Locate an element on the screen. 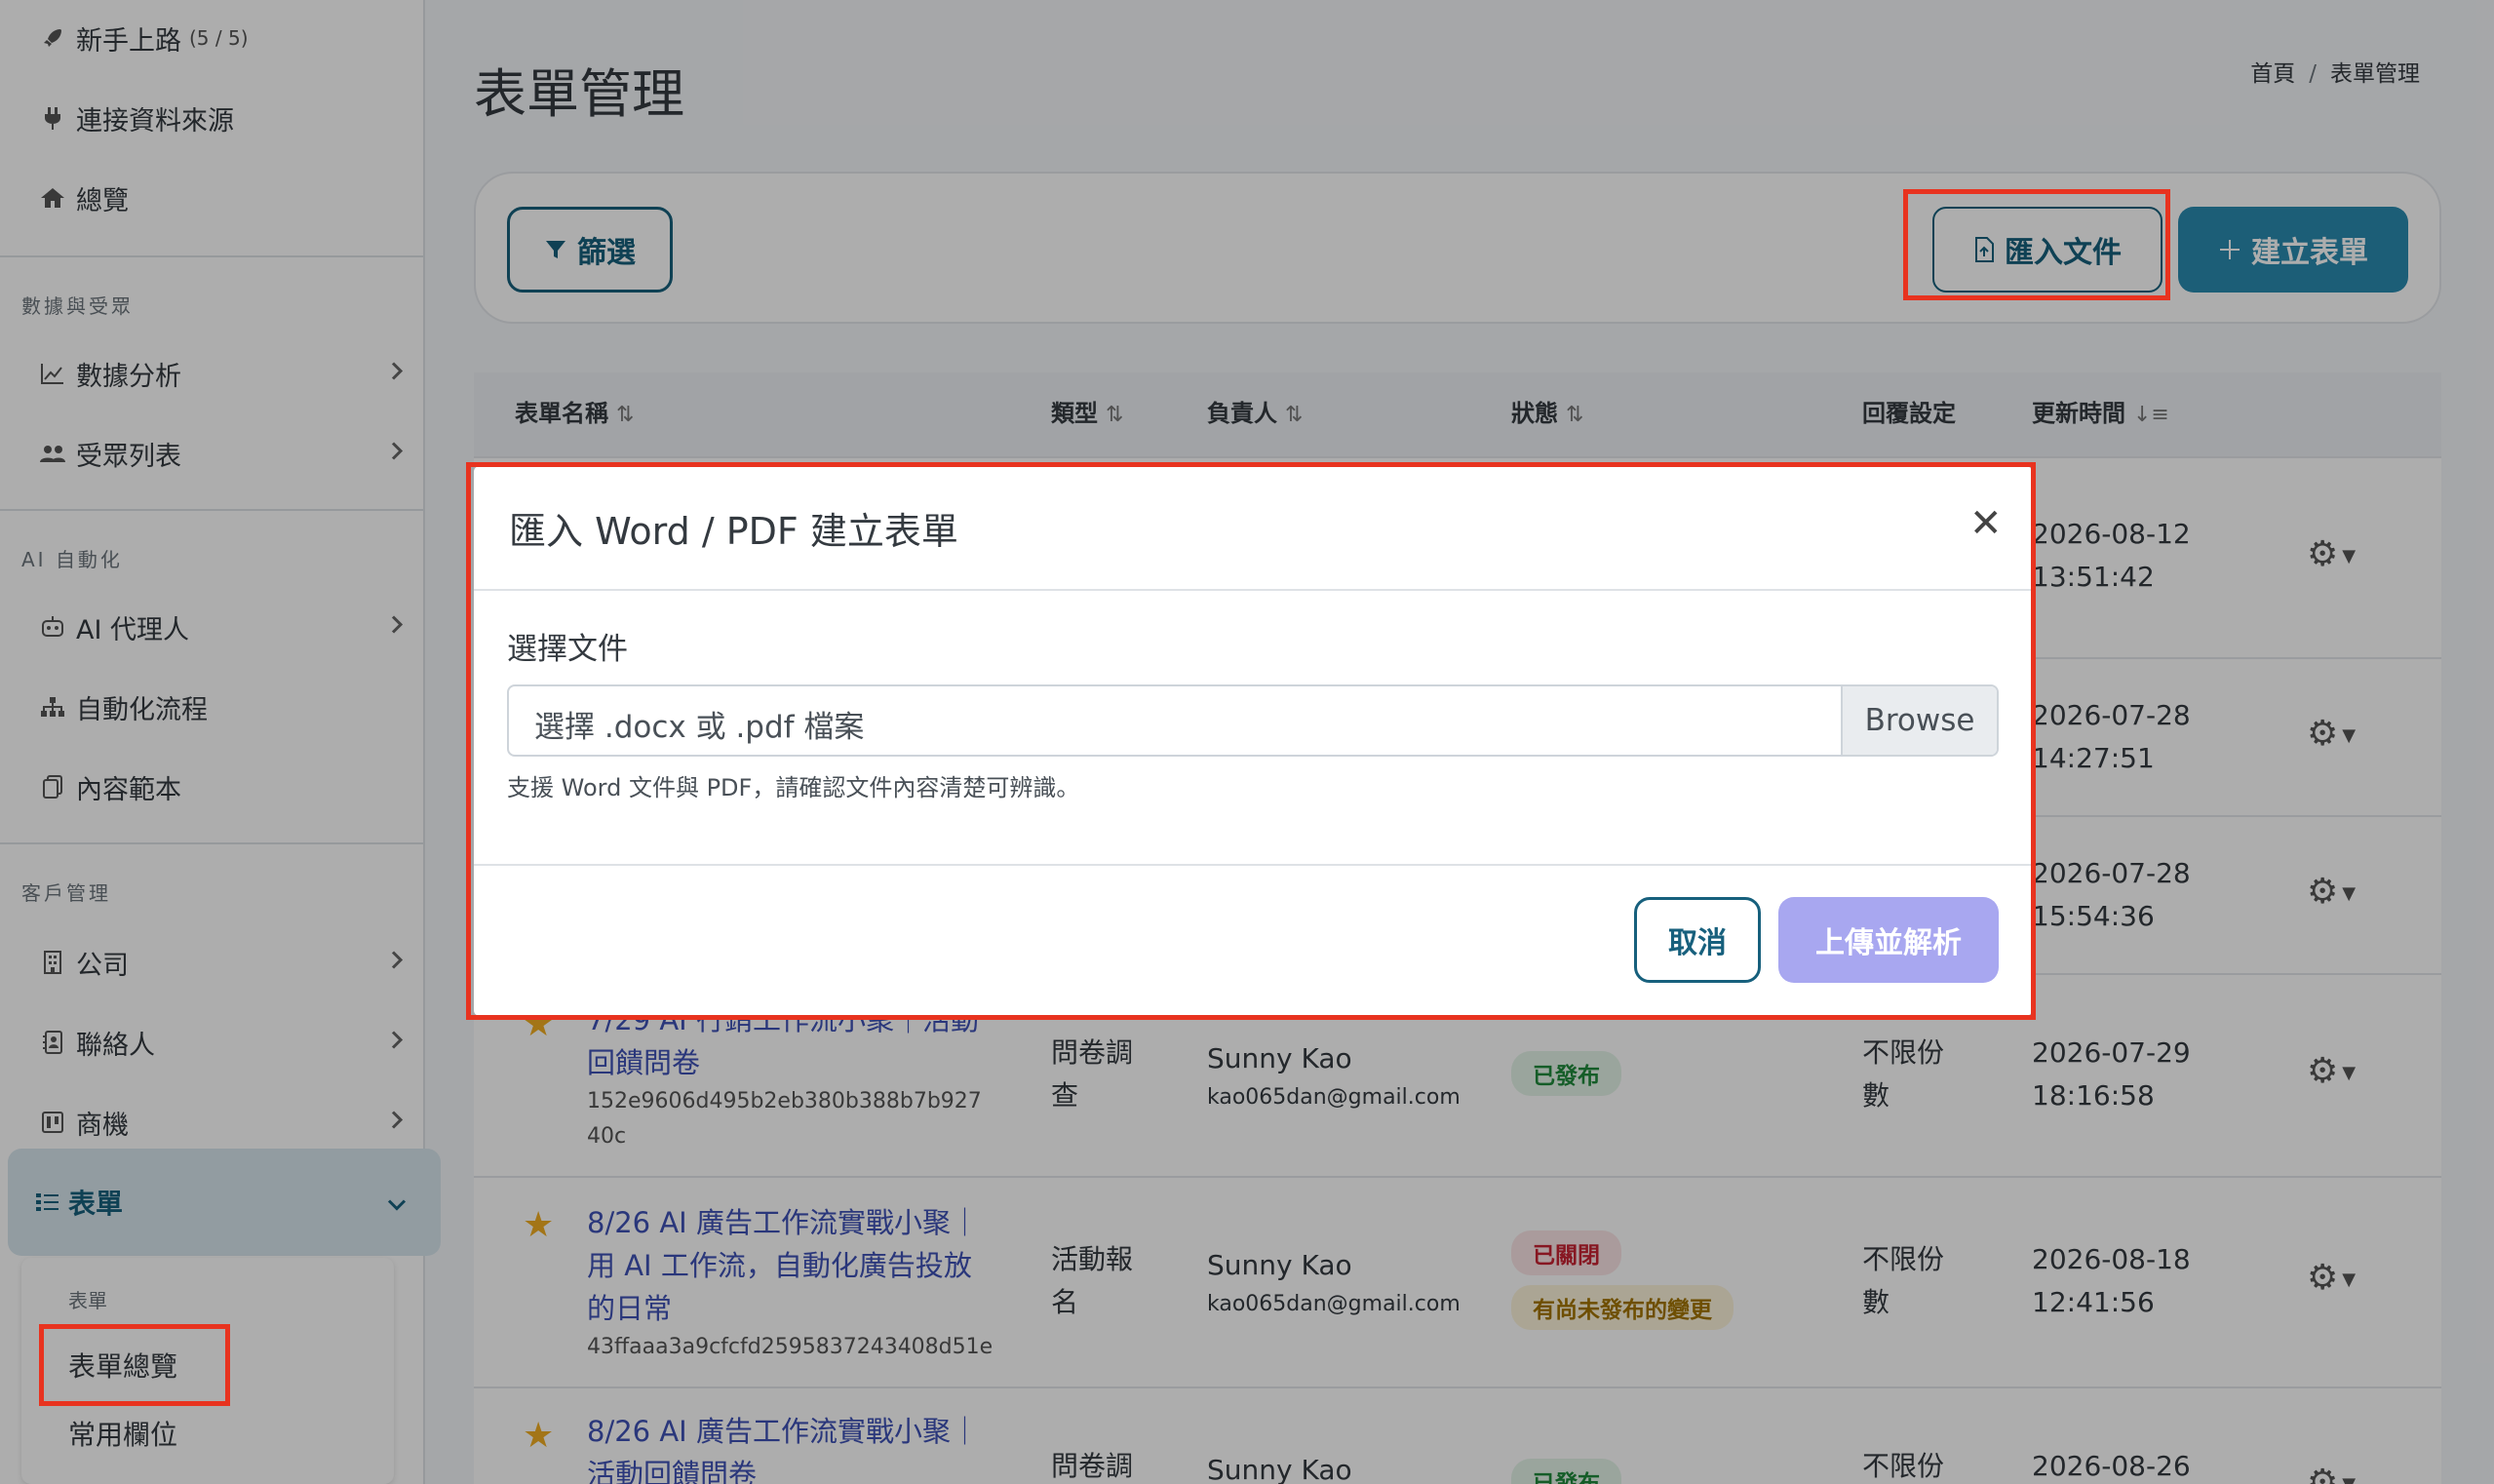  highlight-import-button is located at coordinates (2036, 244).